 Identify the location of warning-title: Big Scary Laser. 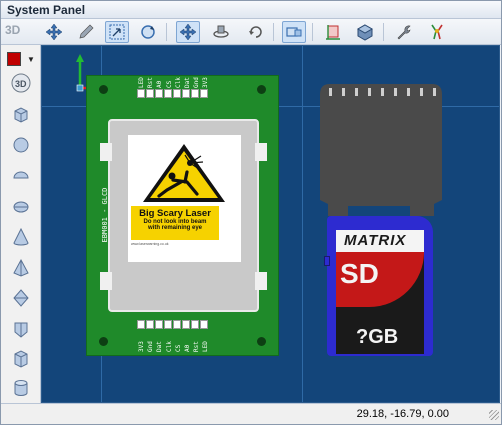
(175, 213).